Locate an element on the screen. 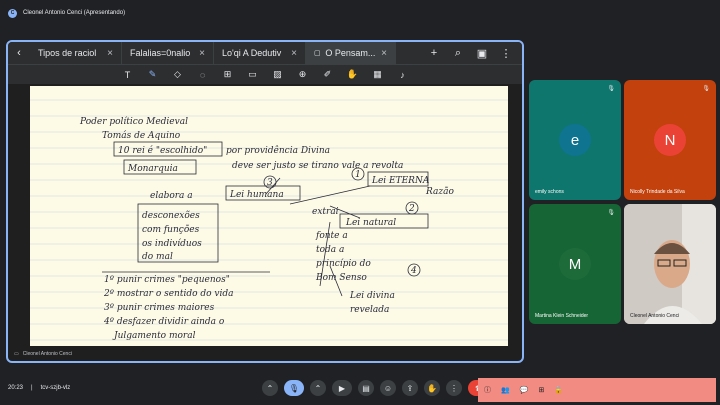 The image size is (720, 405). participant-name: Cleonel Antonio Cenci is located at coordinates (655, 316).